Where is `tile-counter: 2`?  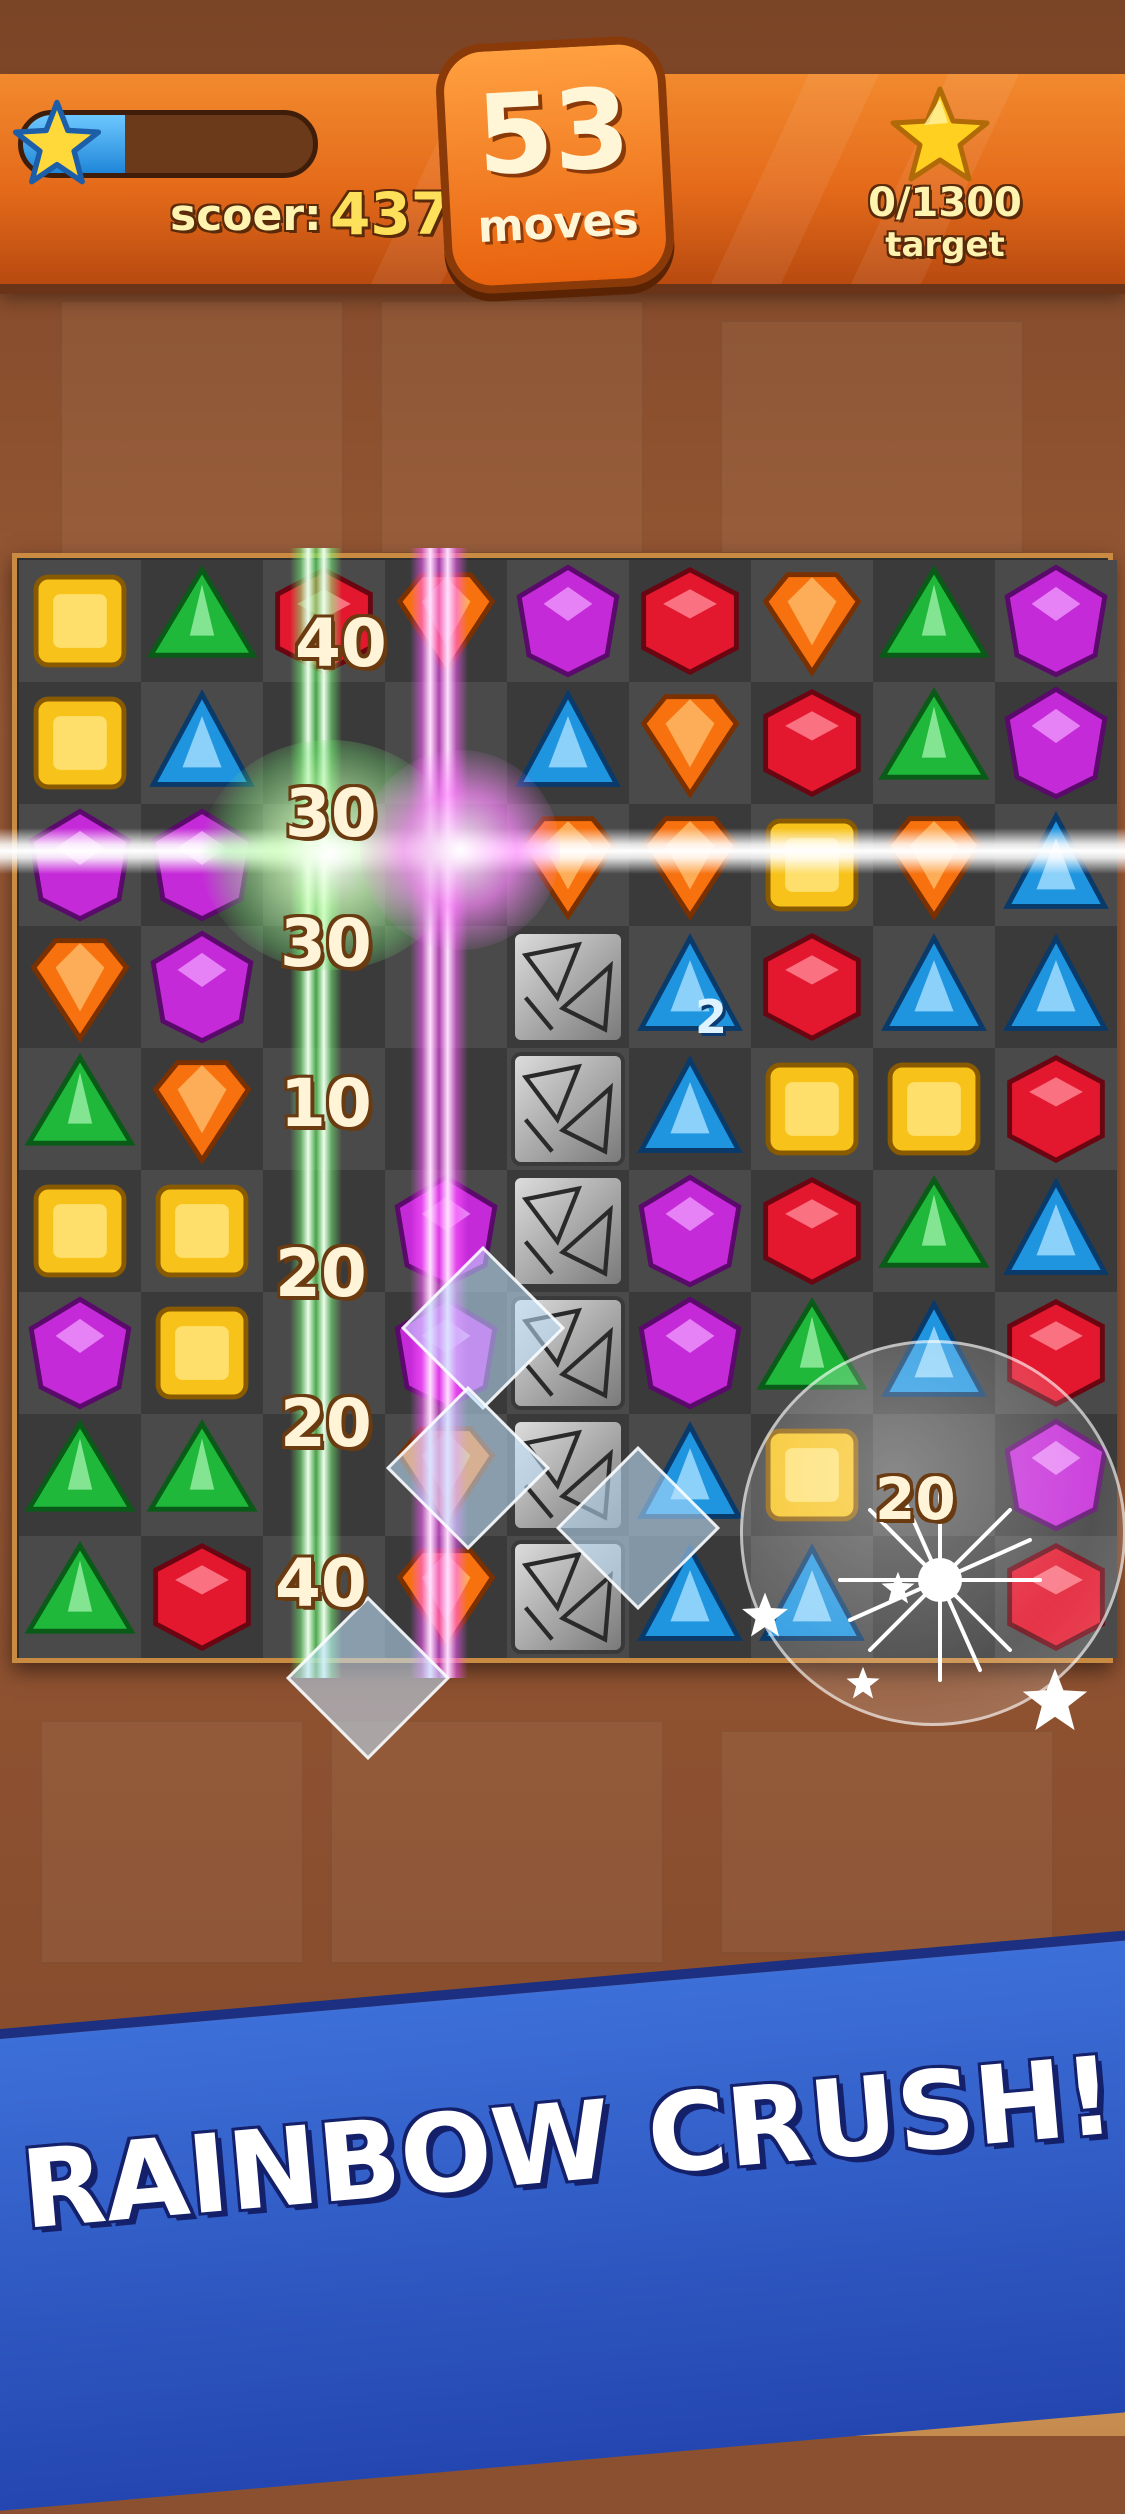 tile-counter: 2 is located at coordinates (711, 1017).